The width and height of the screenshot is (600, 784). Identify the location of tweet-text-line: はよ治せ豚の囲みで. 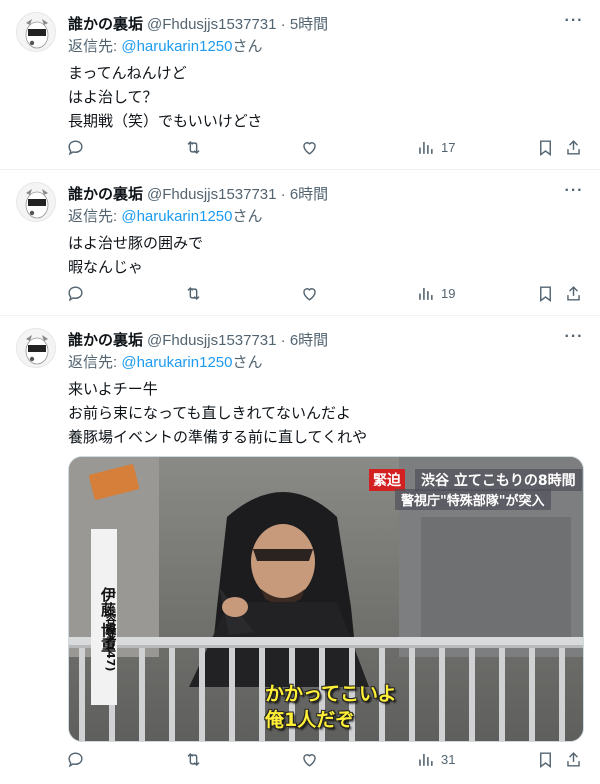
(136, 243).